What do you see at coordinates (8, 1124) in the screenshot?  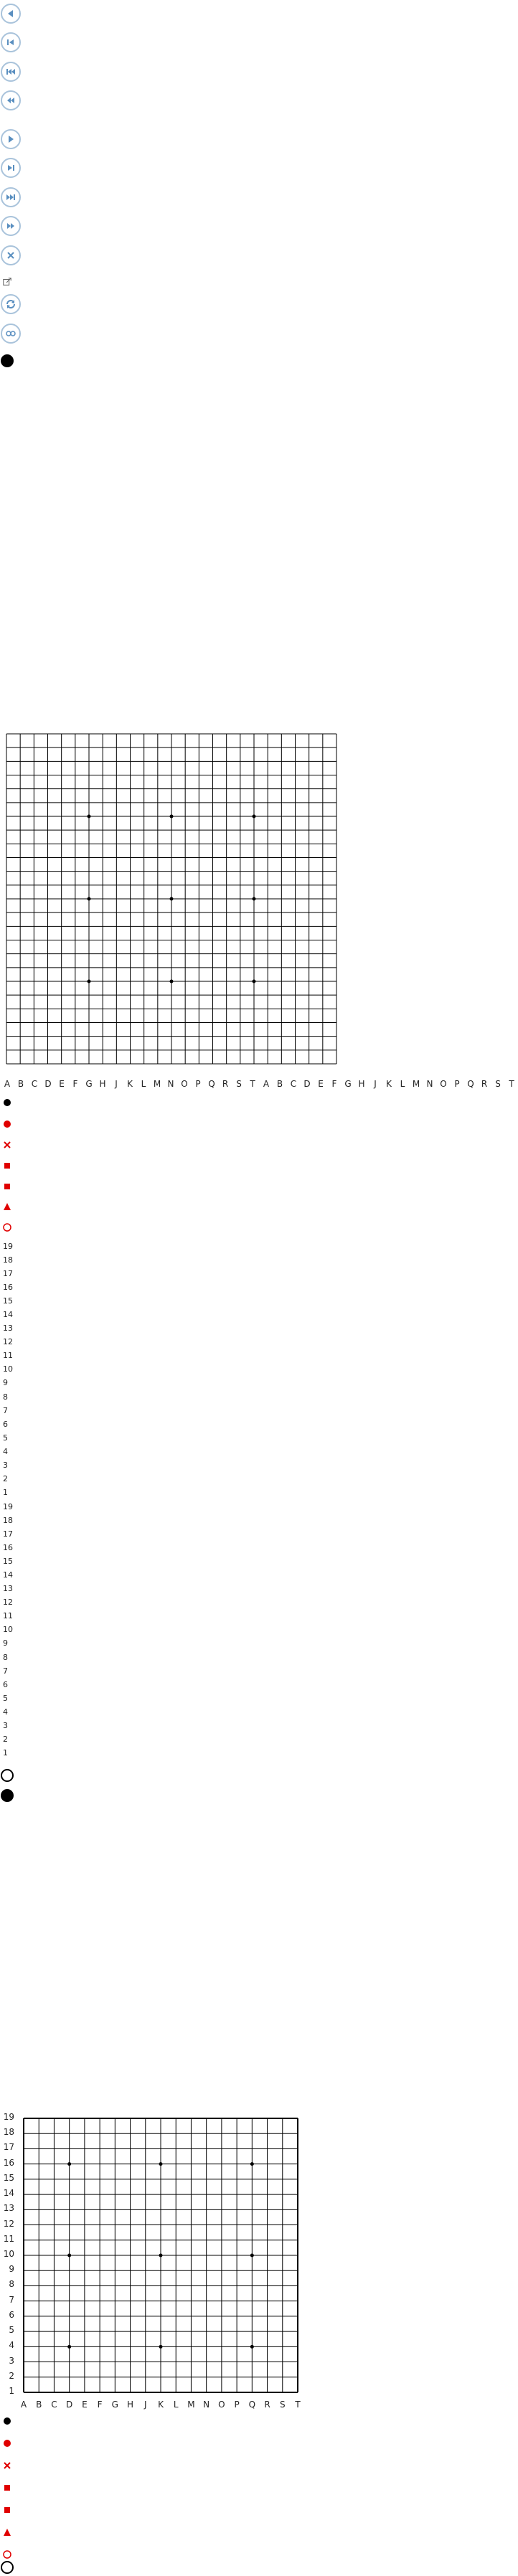 I see `red-dot-marker-icon` at bounding box center [8, 1124].